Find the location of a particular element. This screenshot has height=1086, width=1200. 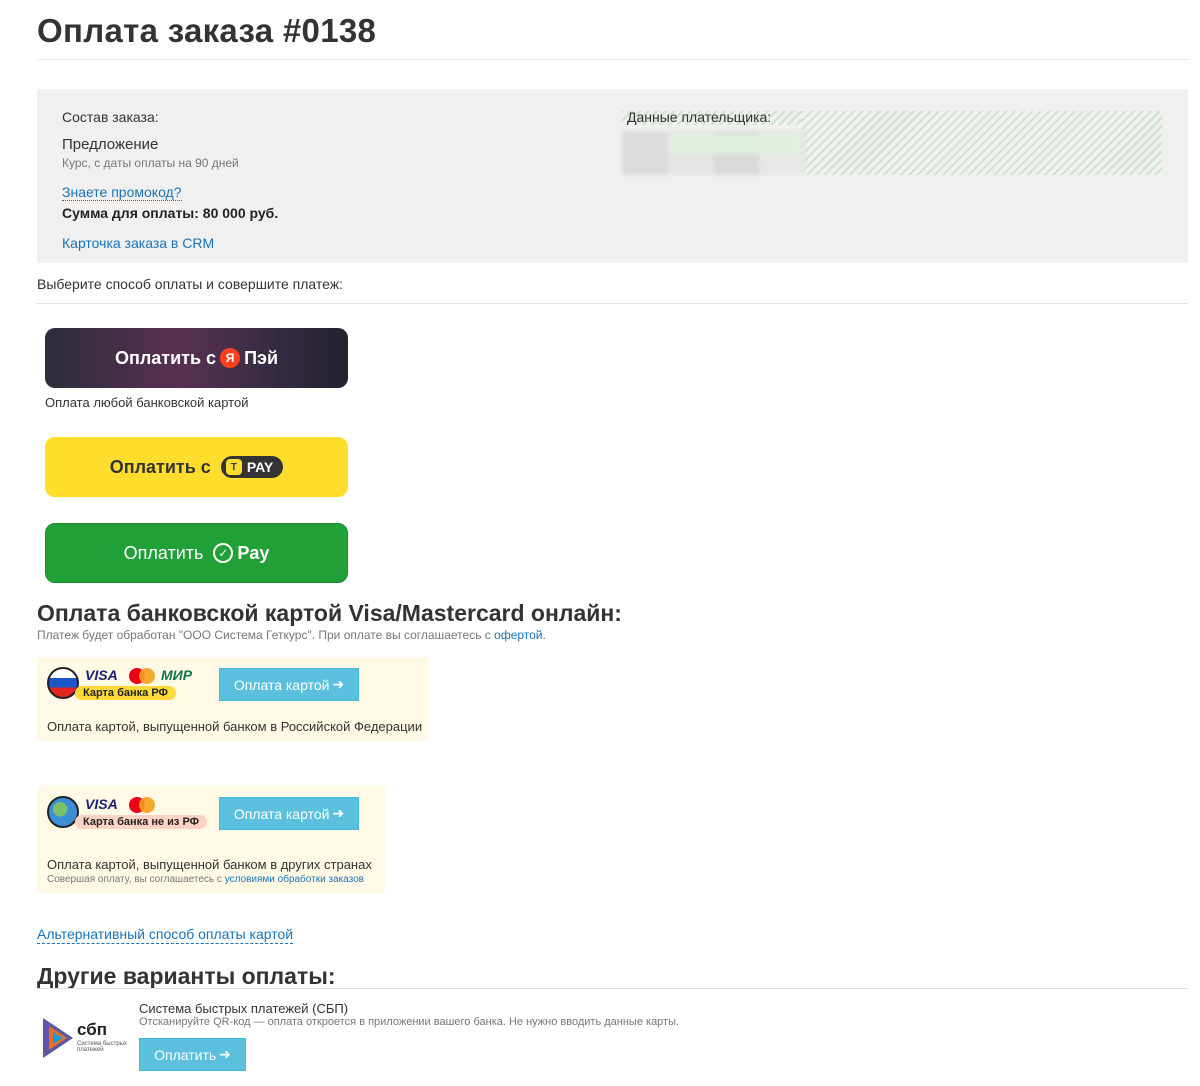

terms-text: Совершая оплату, вы соглашаетесь с is located at coordinates (134, 879).